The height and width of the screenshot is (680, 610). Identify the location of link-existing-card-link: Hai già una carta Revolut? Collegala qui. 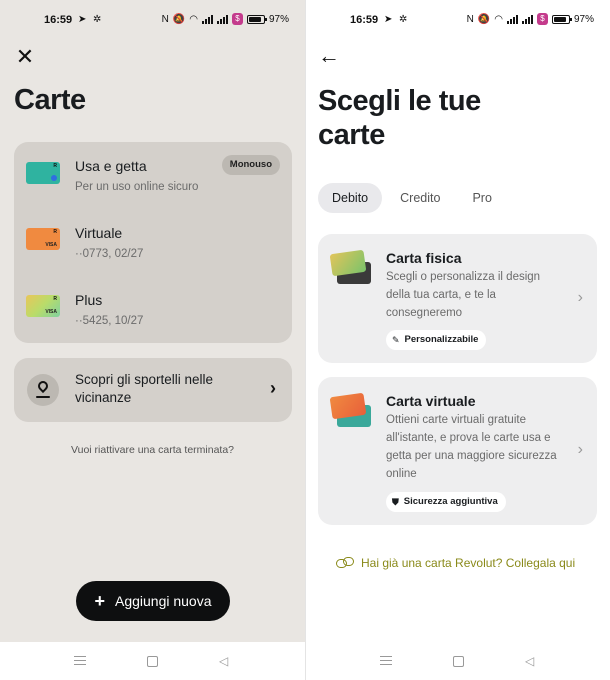
(455, 563).